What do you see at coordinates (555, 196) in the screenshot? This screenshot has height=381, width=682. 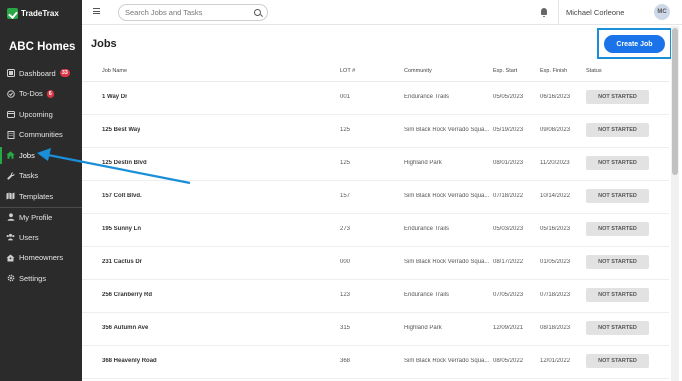 I see `exp-finish-cell: 10/14/2022` at bounding box center [555, 196].